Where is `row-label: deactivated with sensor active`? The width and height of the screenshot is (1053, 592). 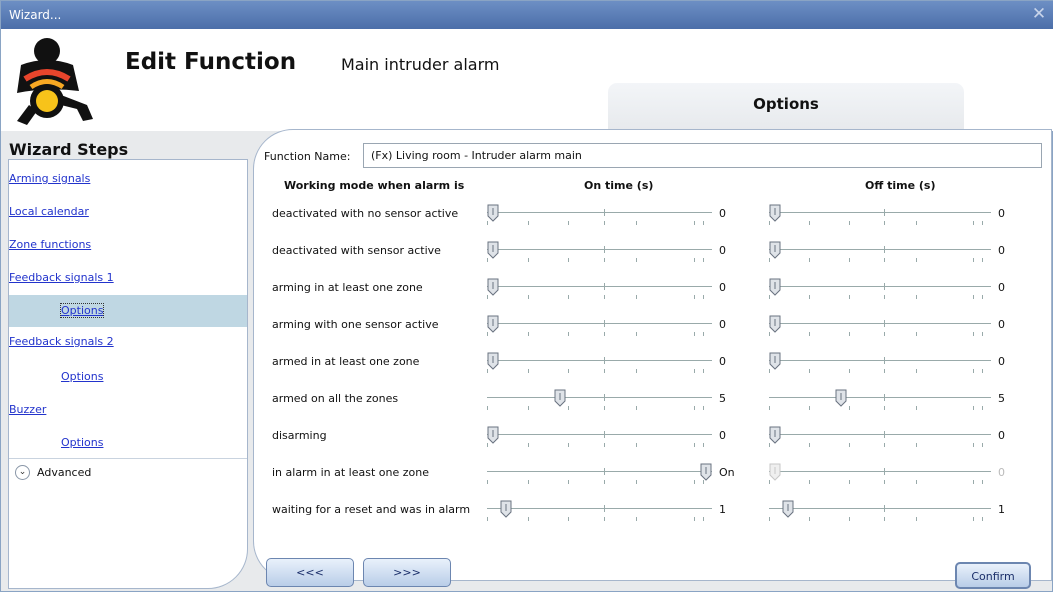 row-label: deactivated with sensor active is located at coordinates (356, 250).